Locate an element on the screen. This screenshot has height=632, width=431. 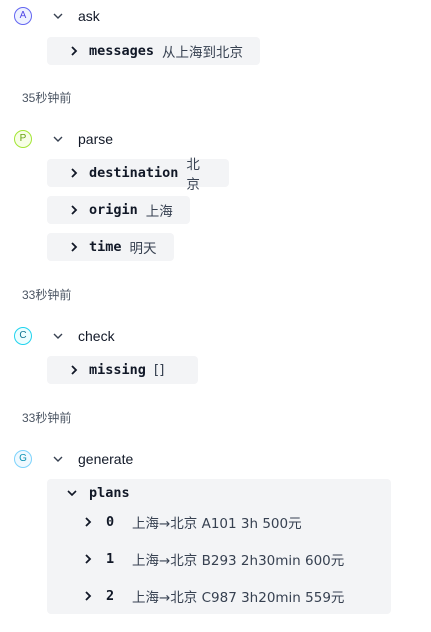
field-value: 从上海到北京 is located at coordinates (203, 53).